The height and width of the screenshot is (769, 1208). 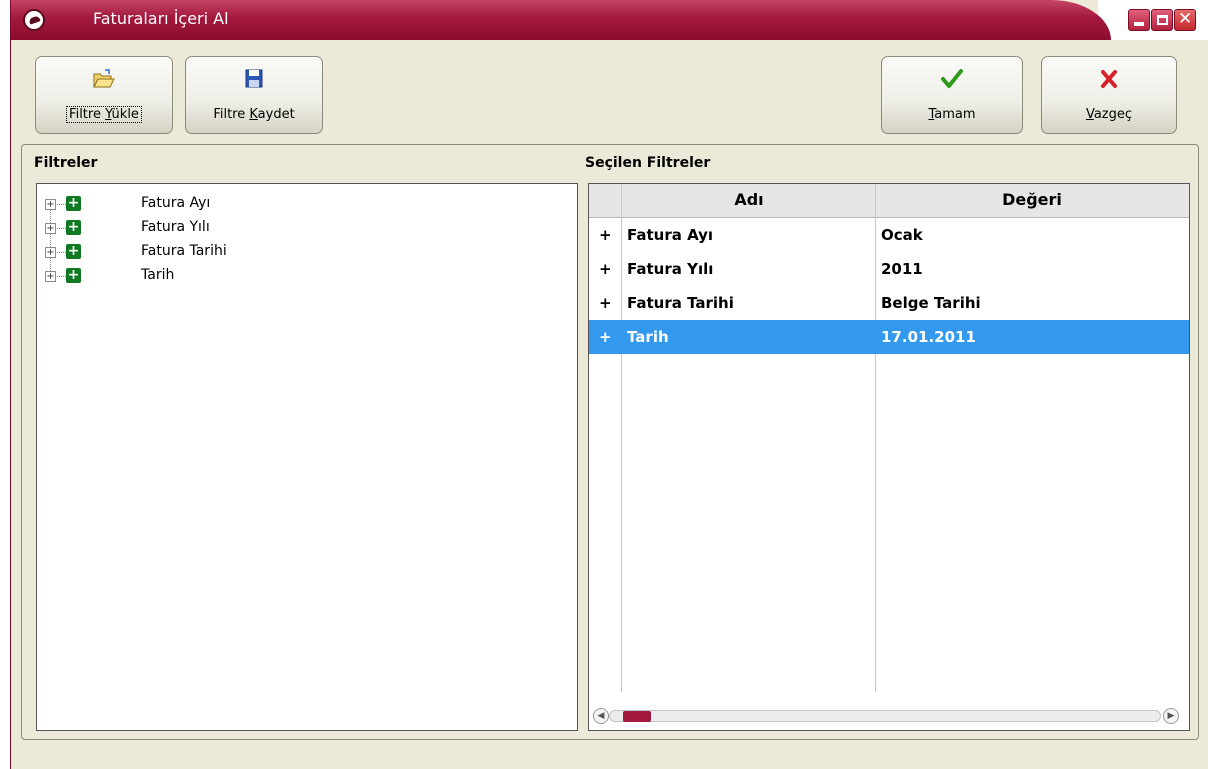 I want to click on table-row-selected: + Tarih 17.01.2011, so click(x=889, y=337).